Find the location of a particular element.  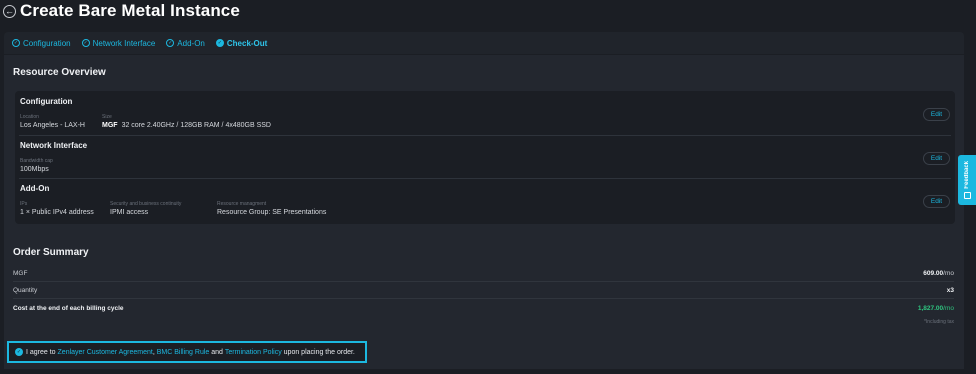

summary-row-mgf: MGF 609.00/mo is located at coordinates (483, 273).